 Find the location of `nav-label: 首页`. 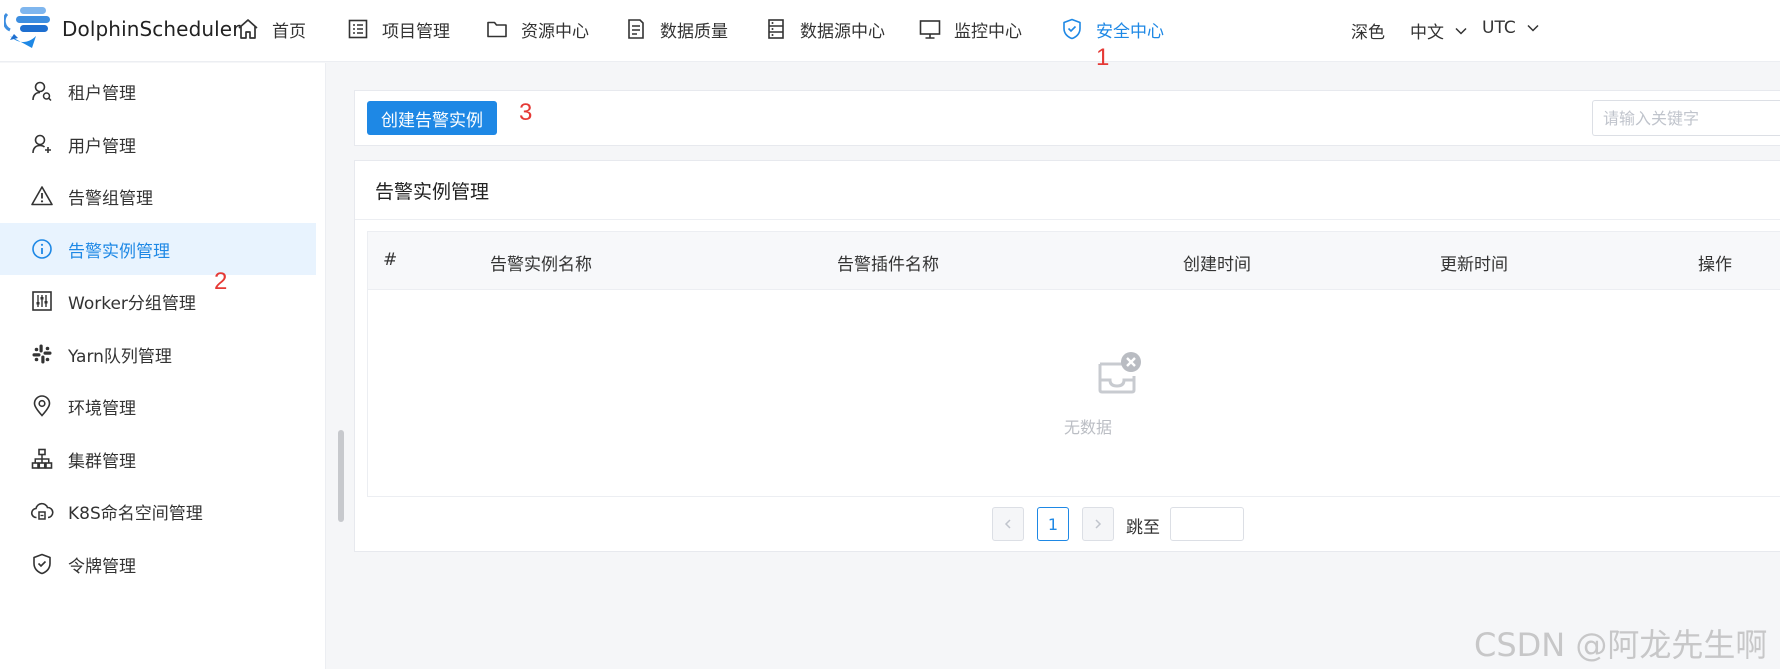

nav-label: 首页 is located at coordinates (289, 31).